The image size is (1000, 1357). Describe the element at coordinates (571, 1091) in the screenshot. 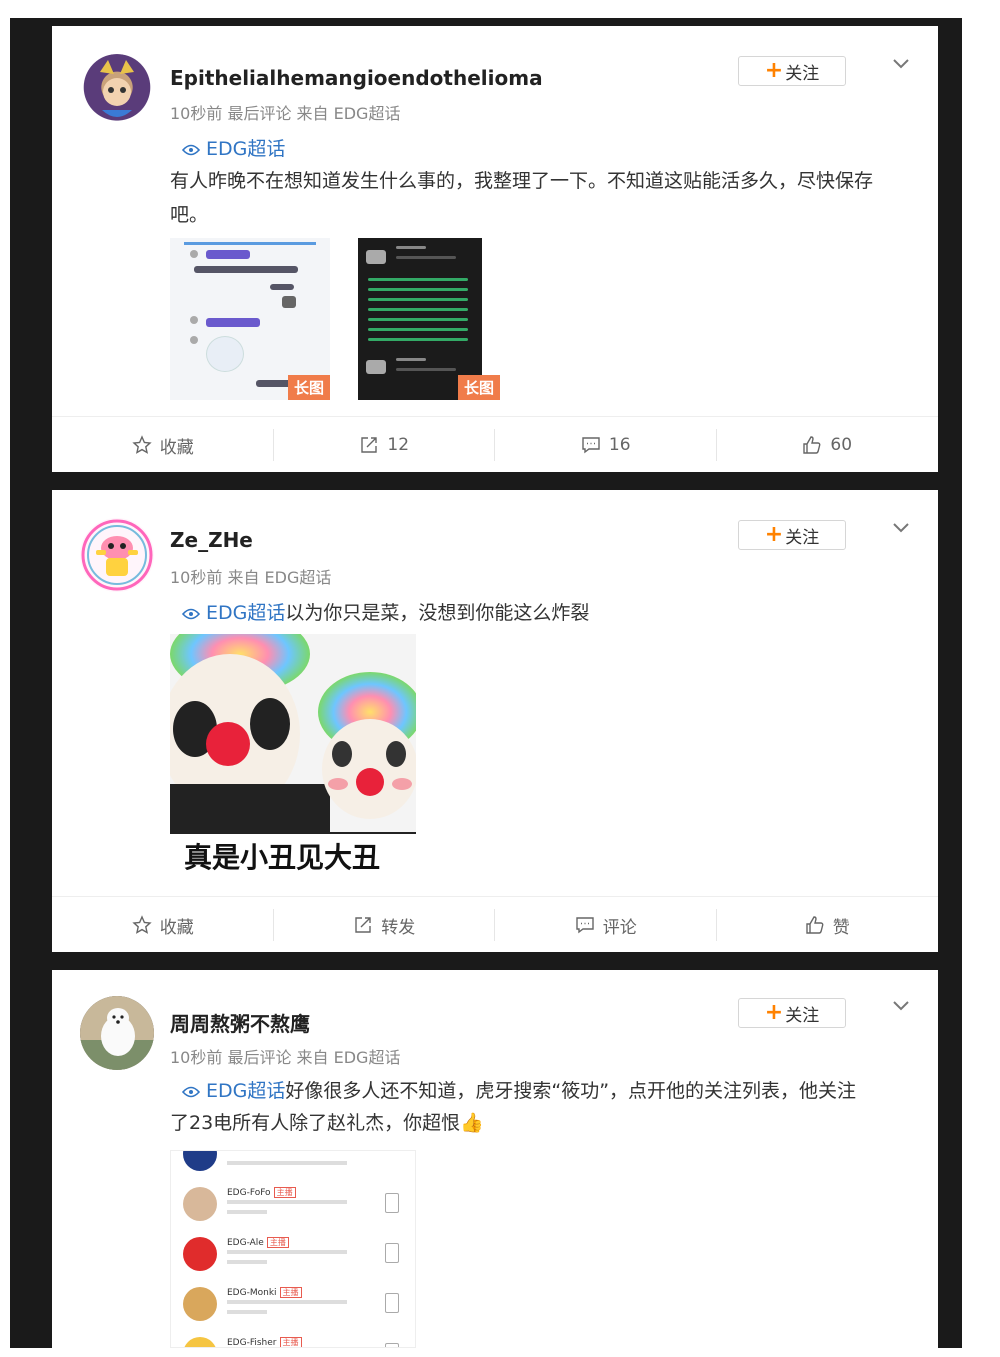

I see `post-text-line1: 好像很多人还不知道，虎牙搜索“筱功”，点开他的关注列表，他关注` at that location.